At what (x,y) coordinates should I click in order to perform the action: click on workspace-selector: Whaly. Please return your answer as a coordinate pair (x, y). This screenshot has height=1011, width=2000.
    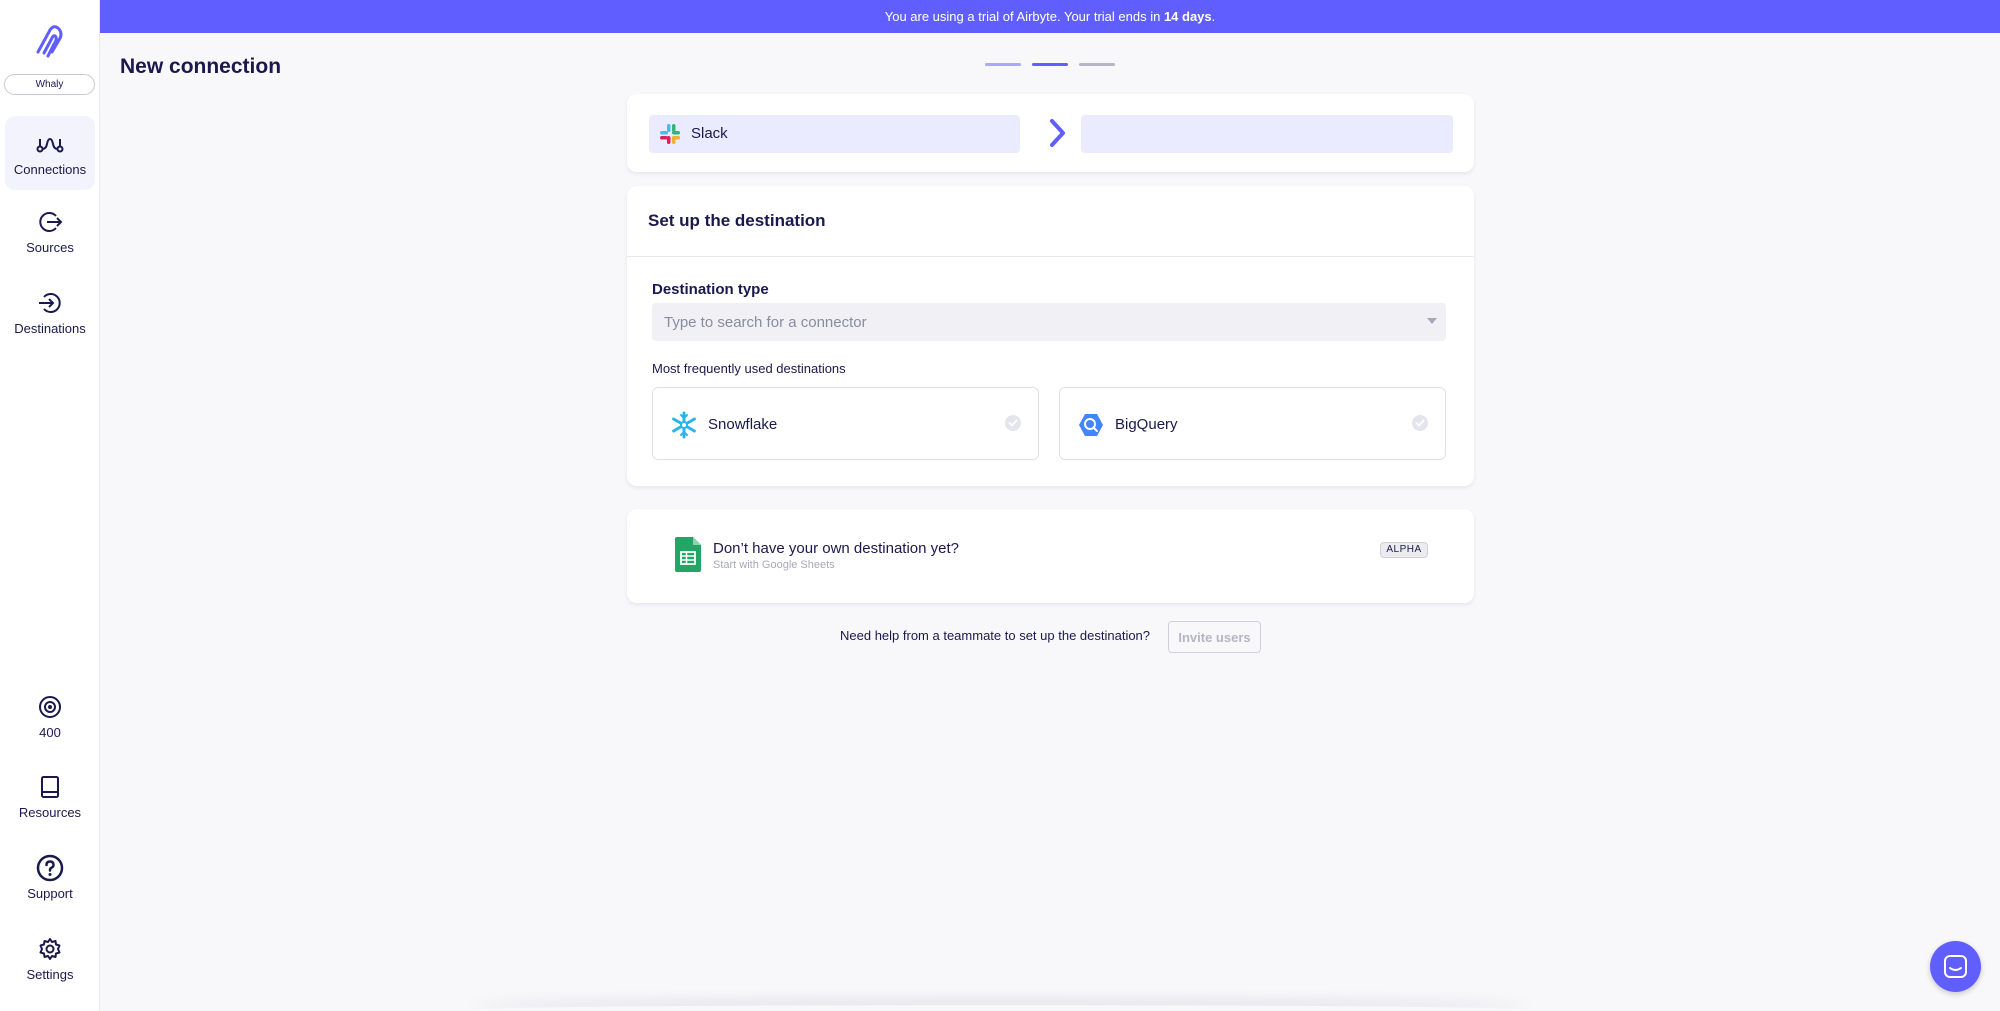
    Looking at the image, I should click on (49, 84).